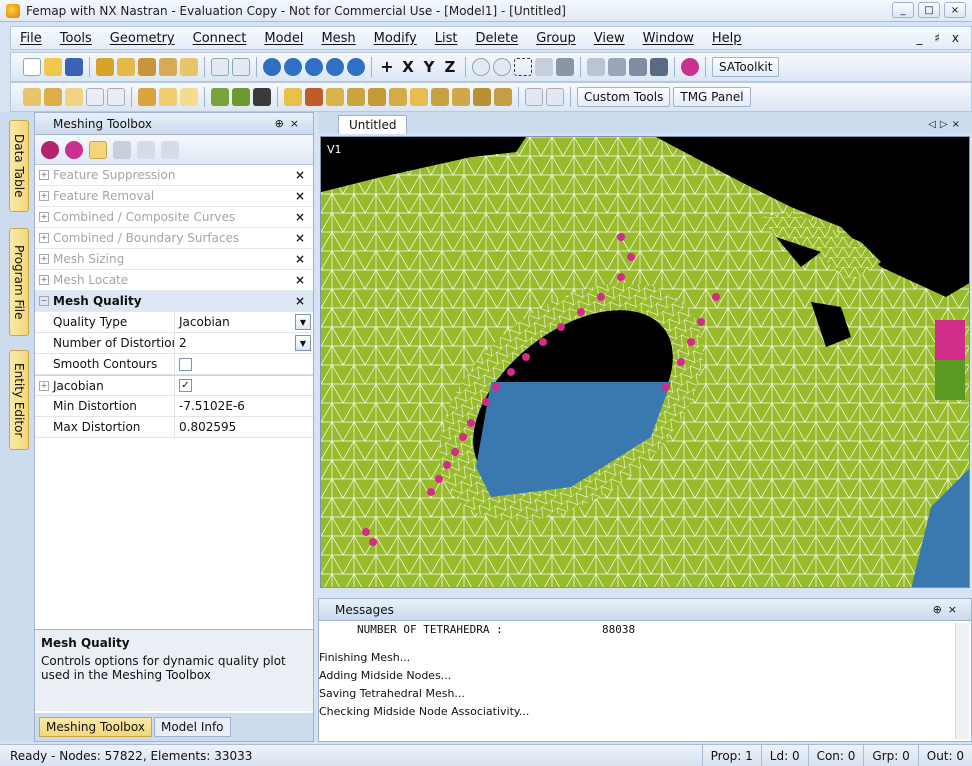 The image size is (972, 766). Describe the element at coordinates (19, 400) in the screenshot. I see `side-tab-entity-editor: Entity Editor` at that location.